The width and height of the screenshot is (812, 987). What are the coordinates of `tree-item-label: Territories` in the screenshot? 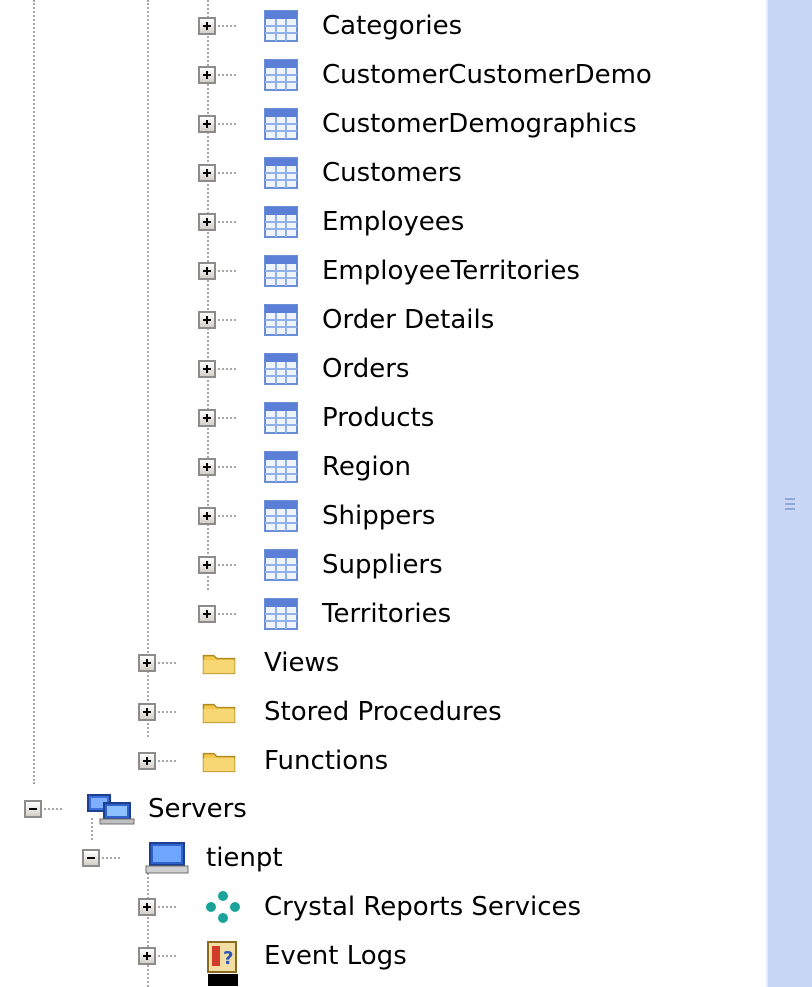 It's located at (387, 614).